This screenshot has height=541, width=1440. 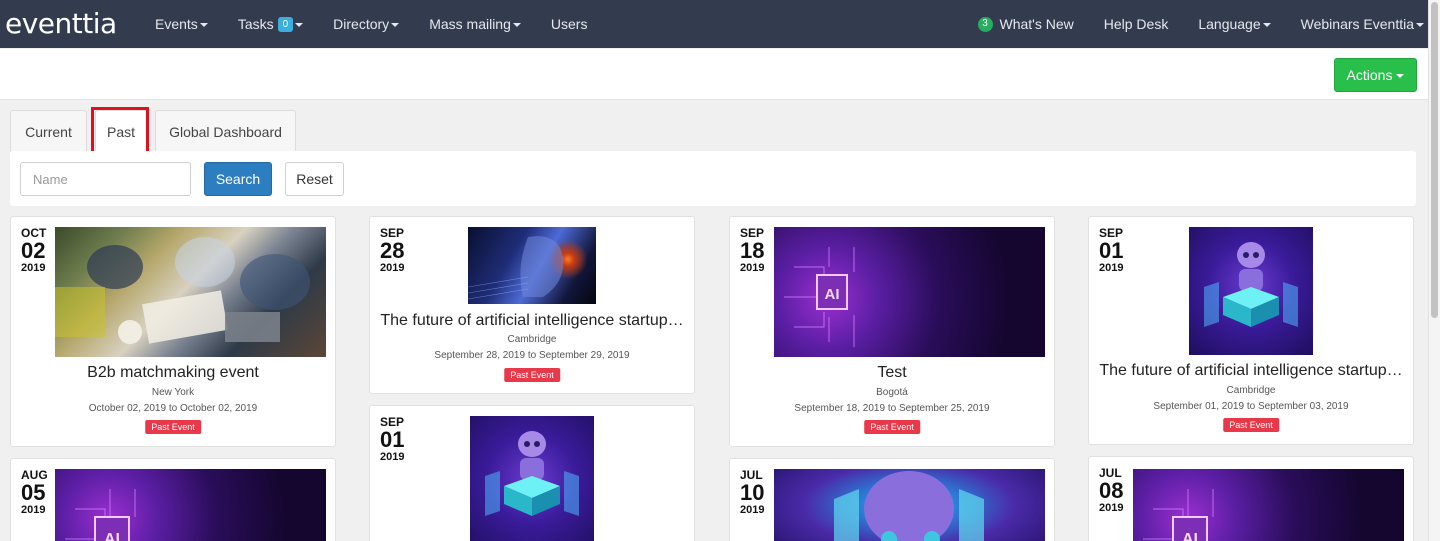 What do you see at coordinates (190, 292) in the screenshot?
I see `meeting-photo` at bounding box center [190, 292].